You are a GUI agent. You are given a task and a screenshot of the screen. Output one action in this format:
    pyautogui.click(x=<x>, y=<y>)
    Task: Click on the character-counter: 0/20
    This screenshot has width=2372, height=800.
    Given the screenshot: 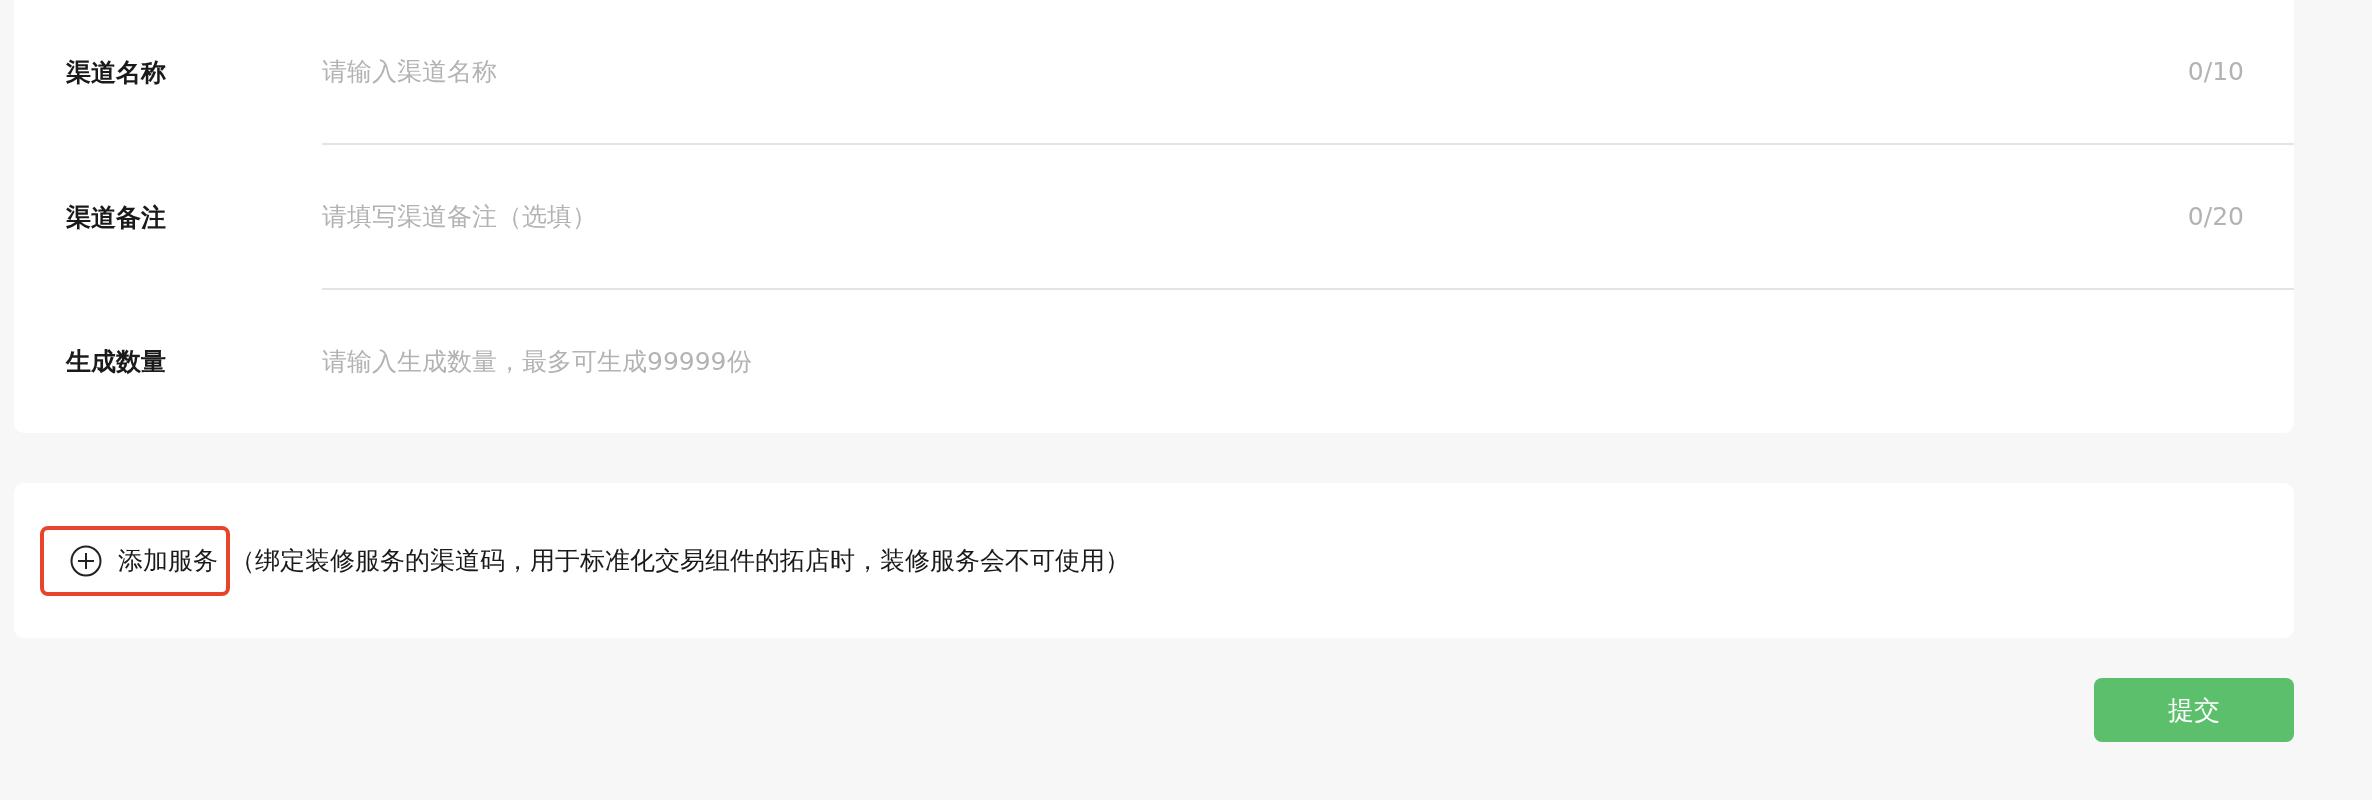 What is the action you would take?
    pyautogui.click(x=2215, y=216)
    